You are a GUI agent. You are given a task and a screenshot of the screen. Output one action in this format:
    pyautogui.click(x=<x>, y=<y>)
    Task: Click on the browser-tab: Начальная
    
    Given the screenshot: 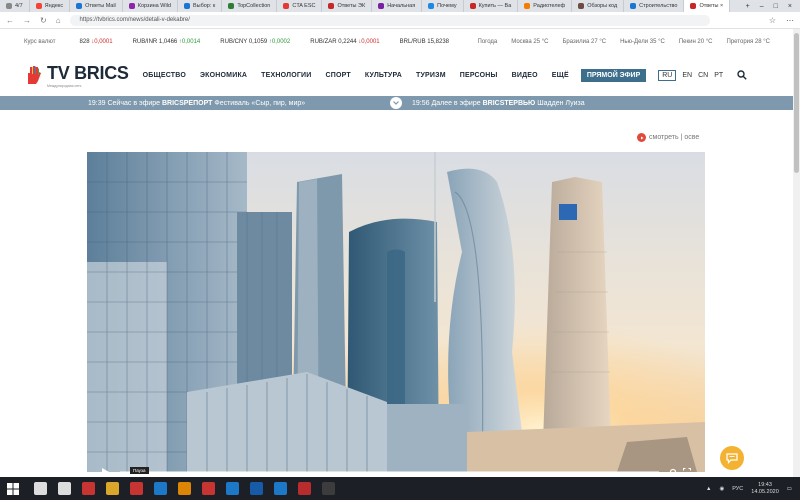 What is the action you would take?
    pyautogui.click(x=397, y=6)
    